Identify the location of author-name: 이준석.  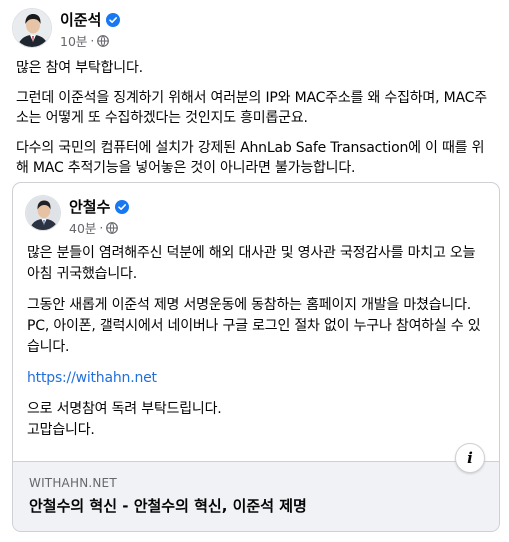
(80, 19).